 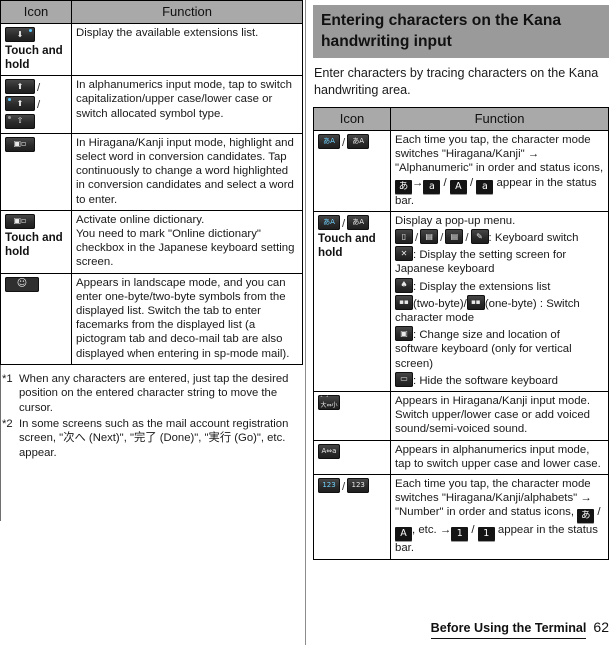 What do you see at coordinates (20, 144) in the screenshot?
I see `conversion-candidate-key-icon: ▣▫` at bounding box center [20, 144].